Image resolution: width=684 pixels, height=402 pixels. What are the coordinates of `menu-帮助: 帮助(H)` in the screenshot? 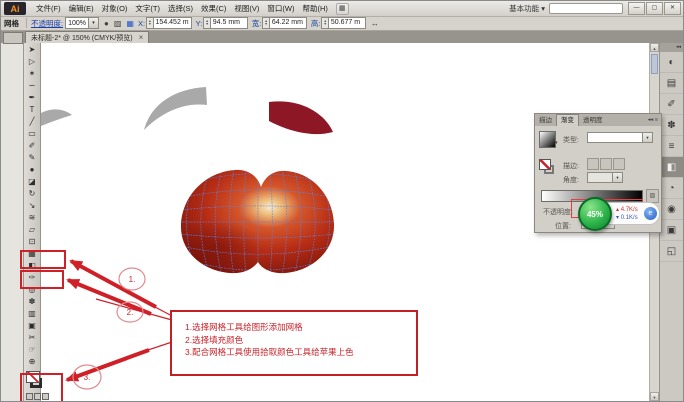 It's located at (315, 8).